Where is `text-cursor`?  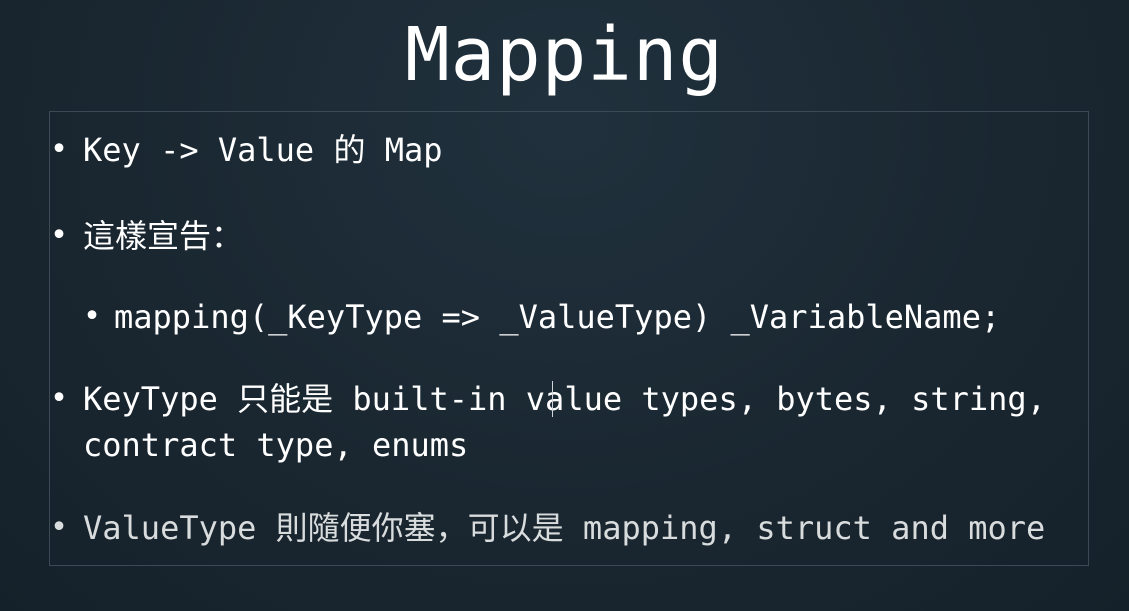 text-cursor is located at coordinates (552, 399).